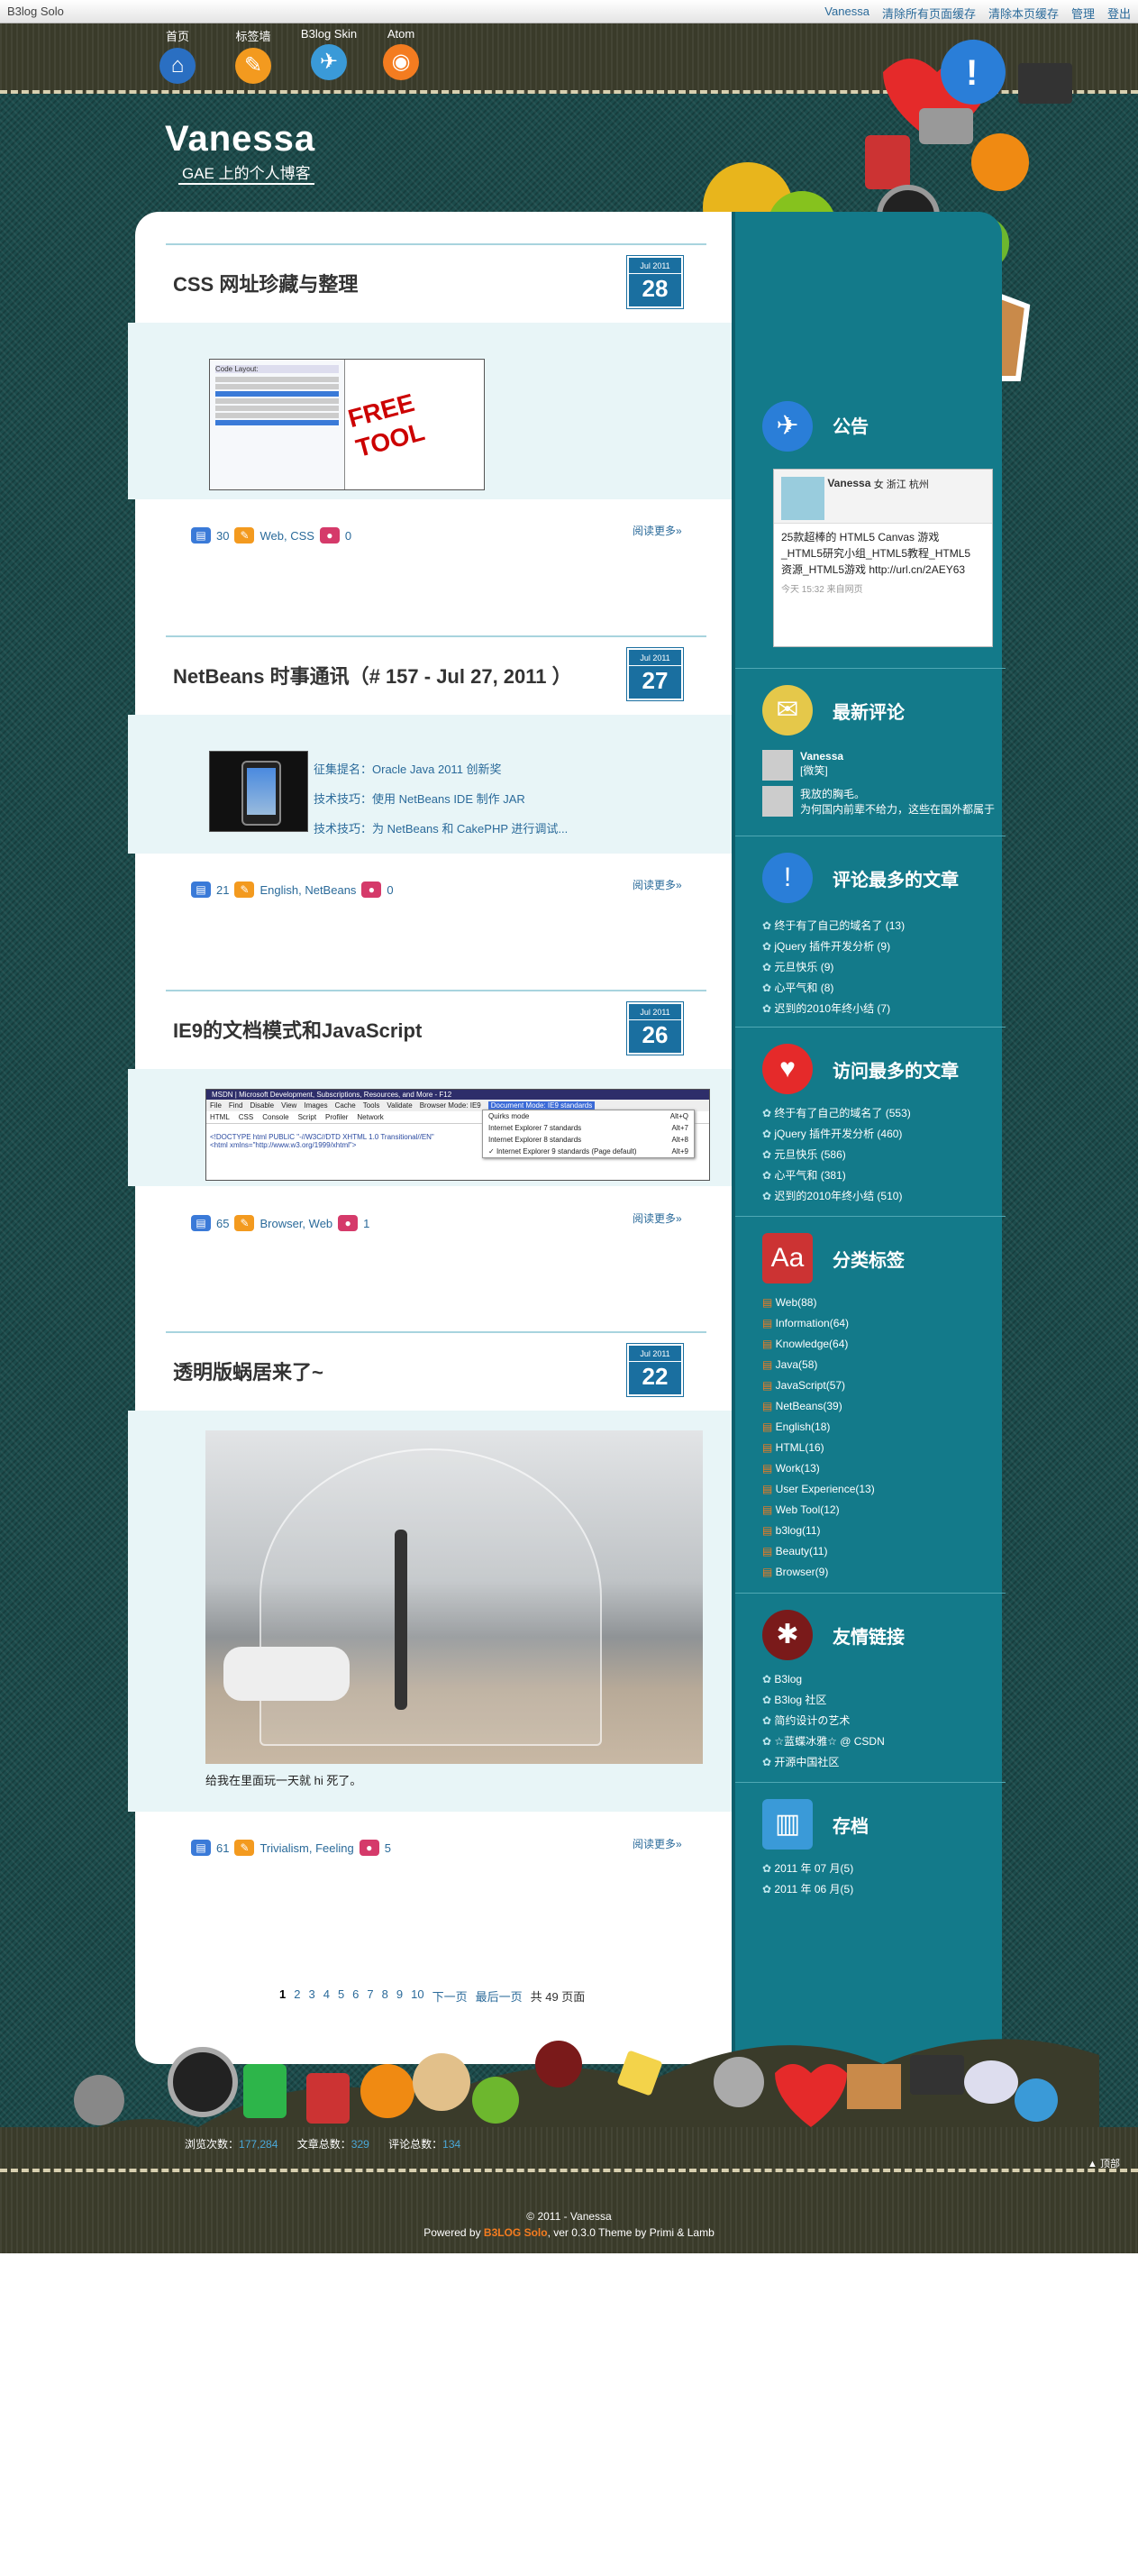 Image resolution: width=1138 pixels, height=2576 pixels. What do you see at coordinates (787, 426) in the screenshot?
I see `bird-icon: ✈` at bounding box center [787, 426].